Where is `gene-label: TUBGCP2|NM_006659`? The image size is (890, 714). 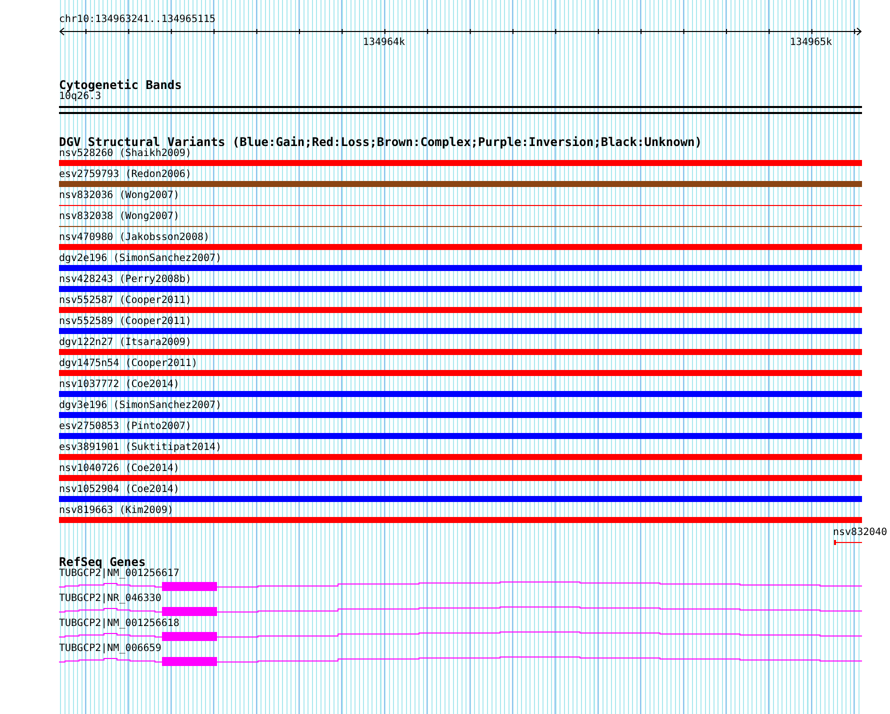 gene-label: TUBGCP2|NM_006659 is located at coordinates (110, 649).